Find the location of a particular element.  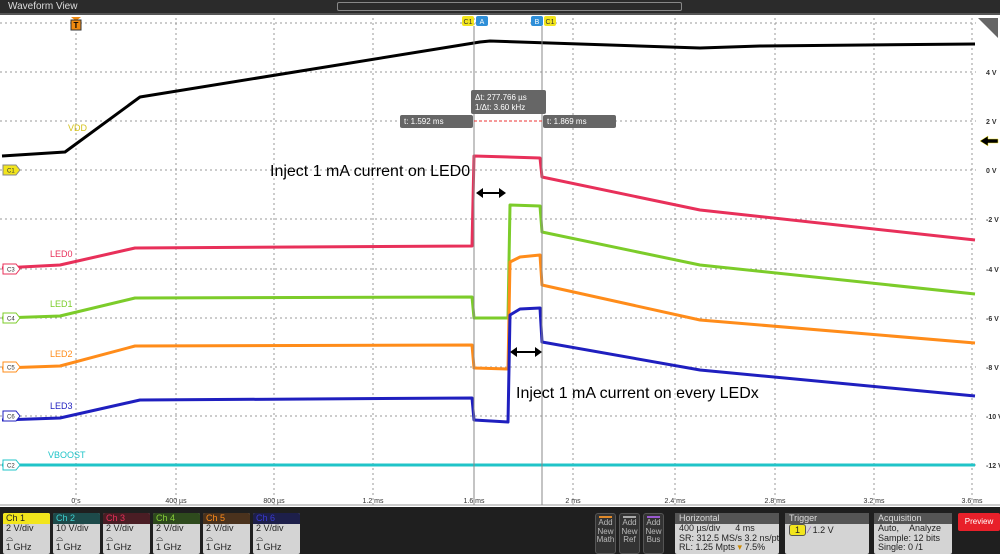

channel-badge-5: Ch 5 2 V/div ⌓ 1 GHz is located at coordinates (226, 533).